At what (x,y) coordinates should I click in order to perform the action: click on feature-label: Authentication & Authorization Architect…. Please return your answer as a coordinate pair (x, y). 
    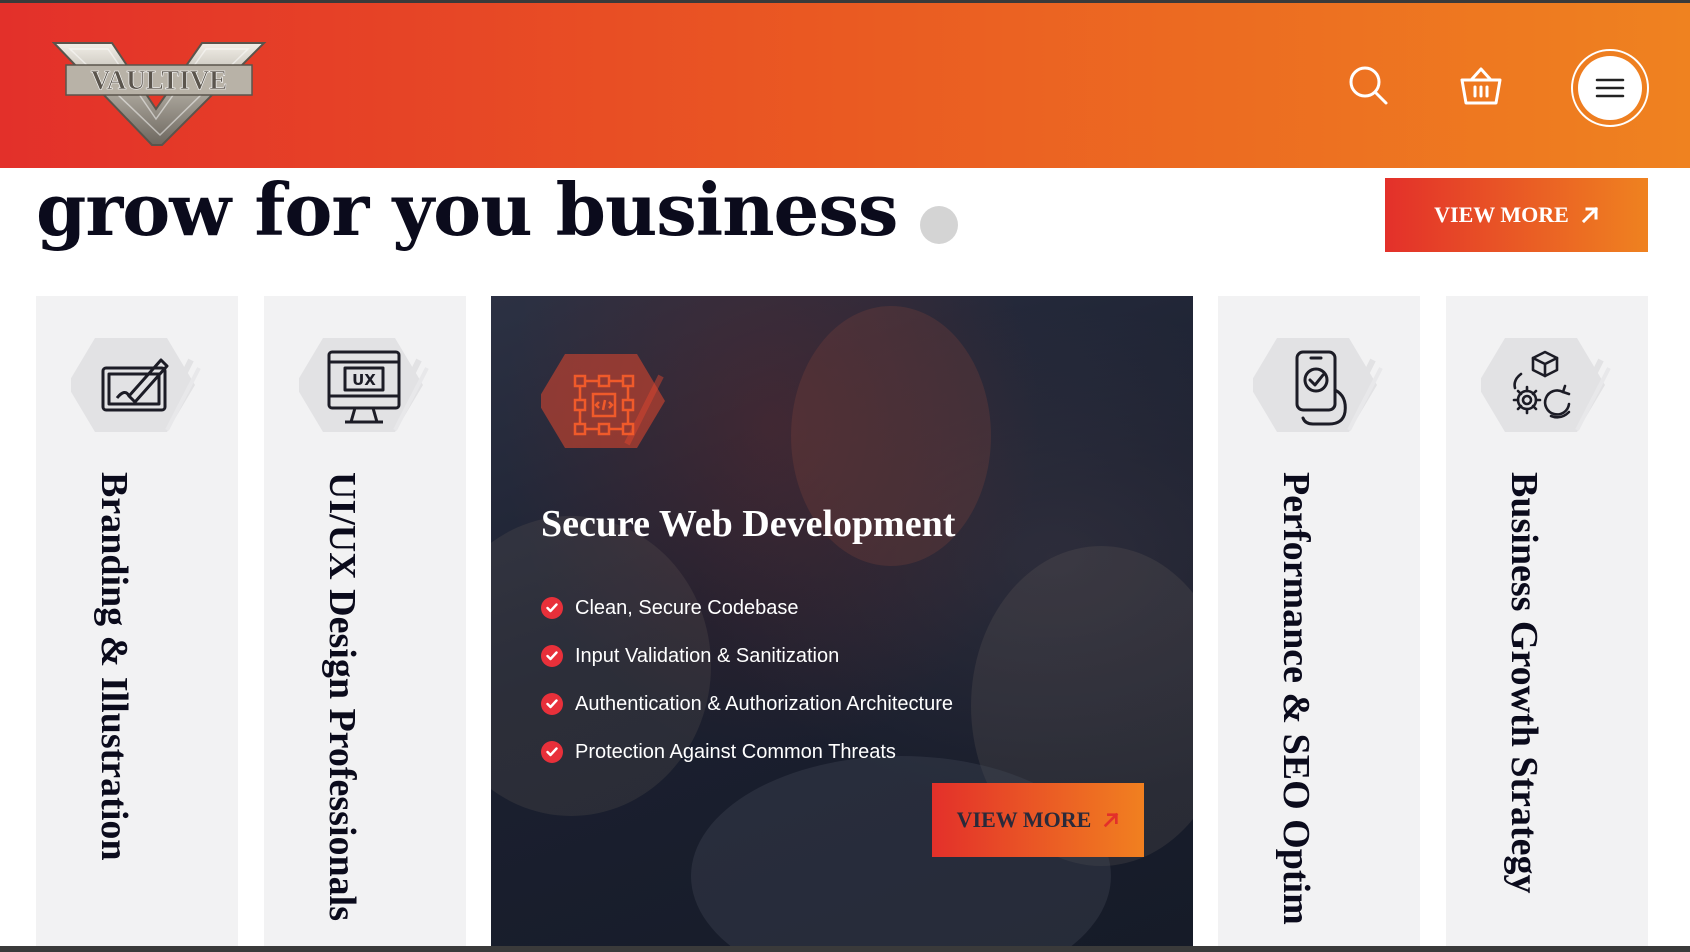
    Looking at the image, I should click on (764, 703).